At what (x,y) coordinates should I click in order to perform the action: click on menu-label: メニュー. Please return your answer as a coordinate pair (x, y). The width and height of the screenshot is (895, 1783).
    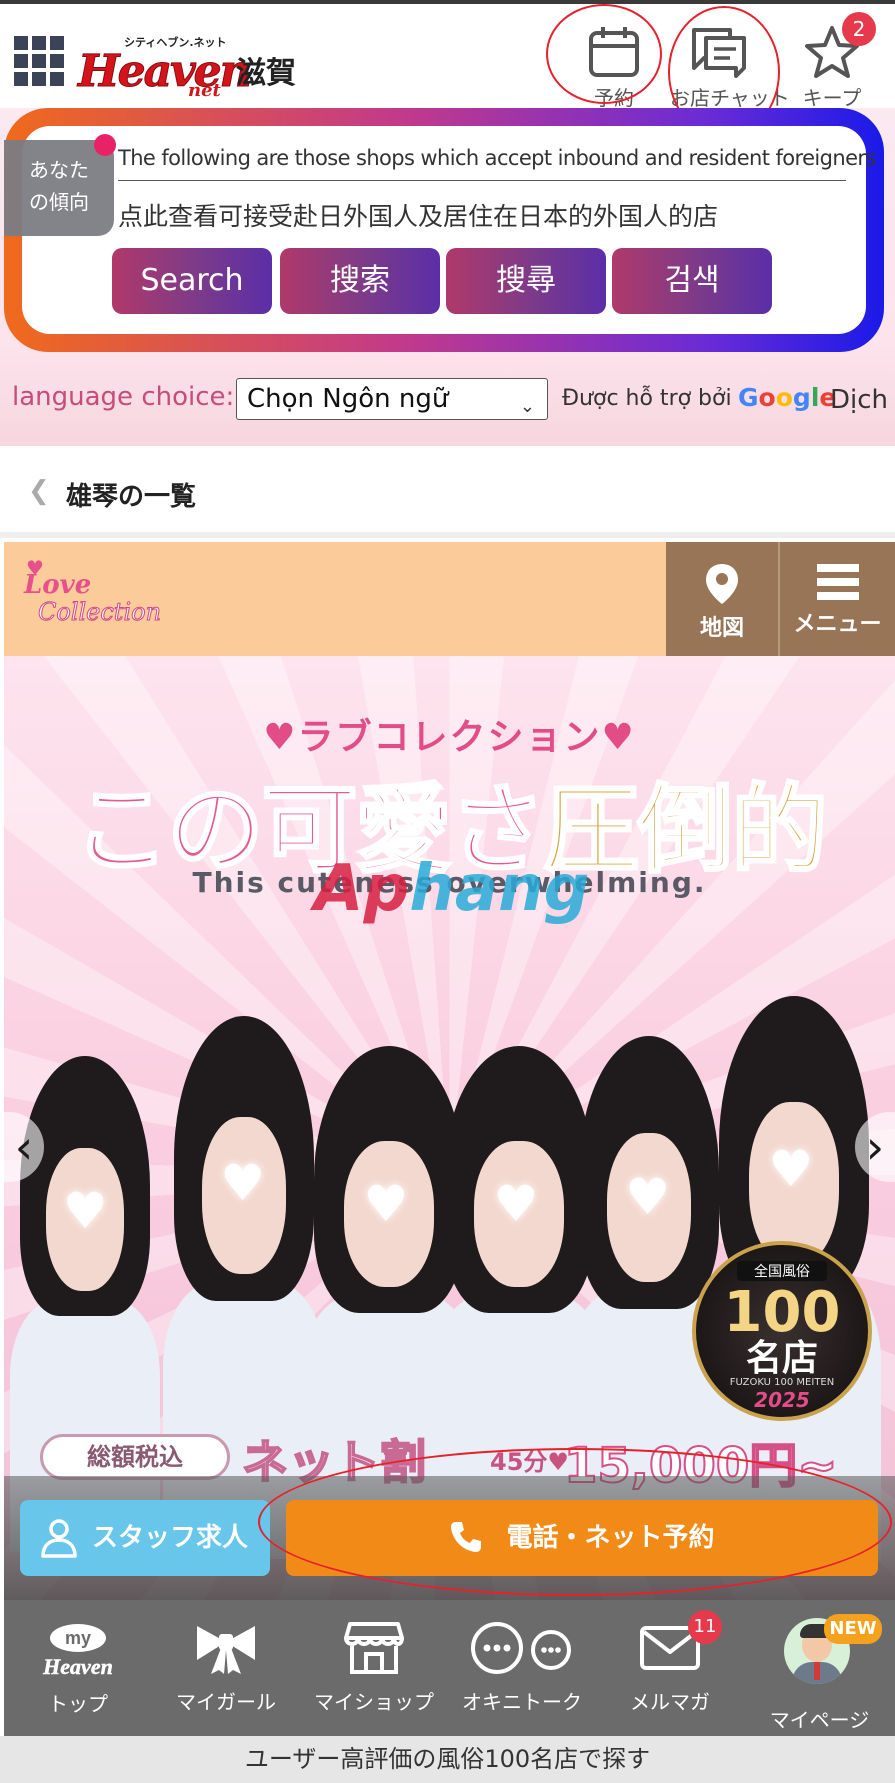
    Looking at the image, I should click on (837, 624).